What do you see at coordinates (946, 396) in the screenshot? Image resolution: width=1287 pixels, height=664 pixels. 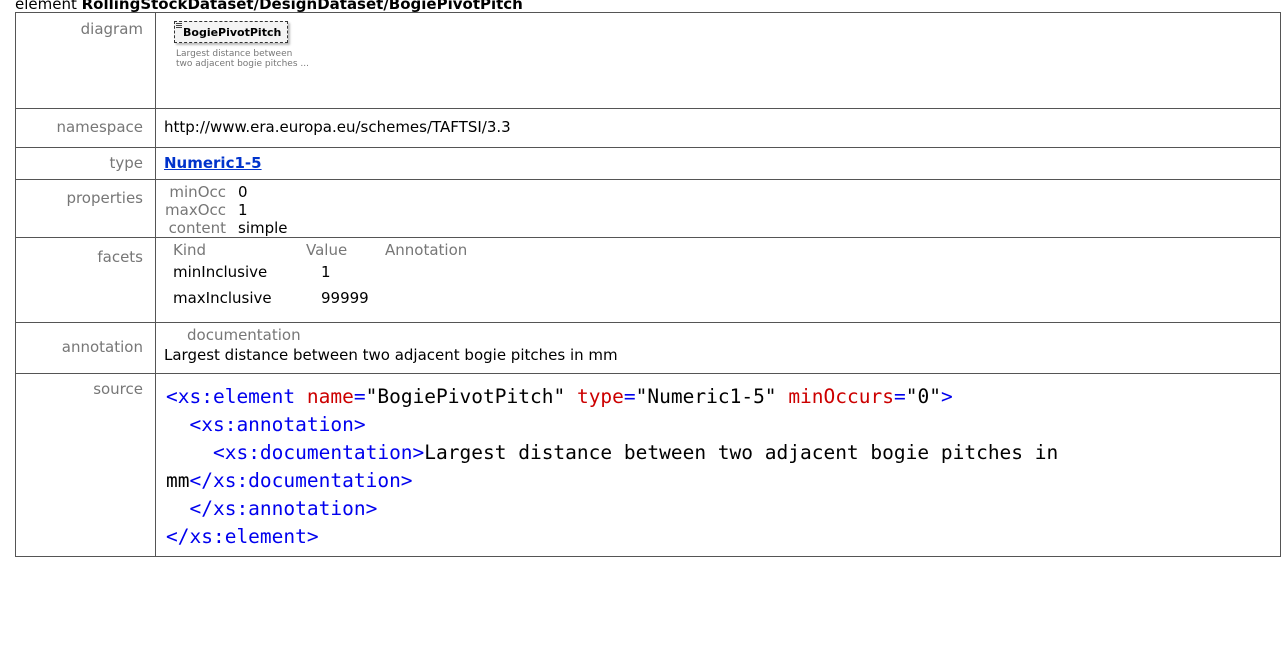 I see `code-tag: >` at bounding box center [946, 396].